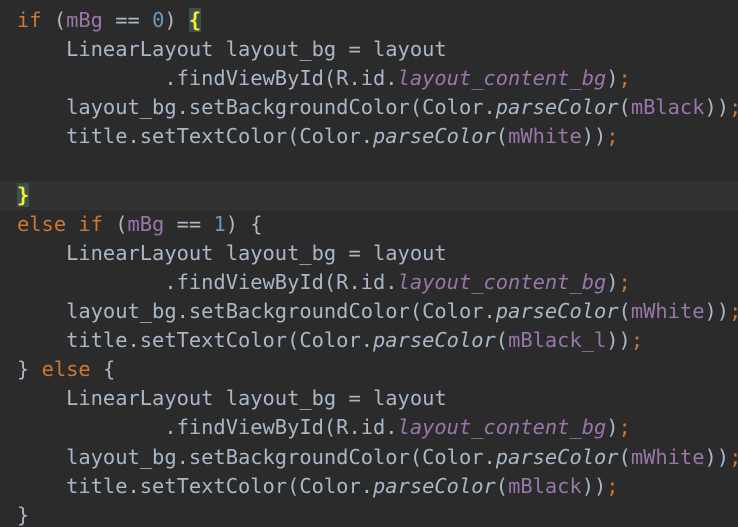 Image resolution: width=738 pixels, height=527 pixels. What do you see at coordinates (369, 369) in the screenshot?
I see `code-line: } else {` at bounding box center [369, 369].